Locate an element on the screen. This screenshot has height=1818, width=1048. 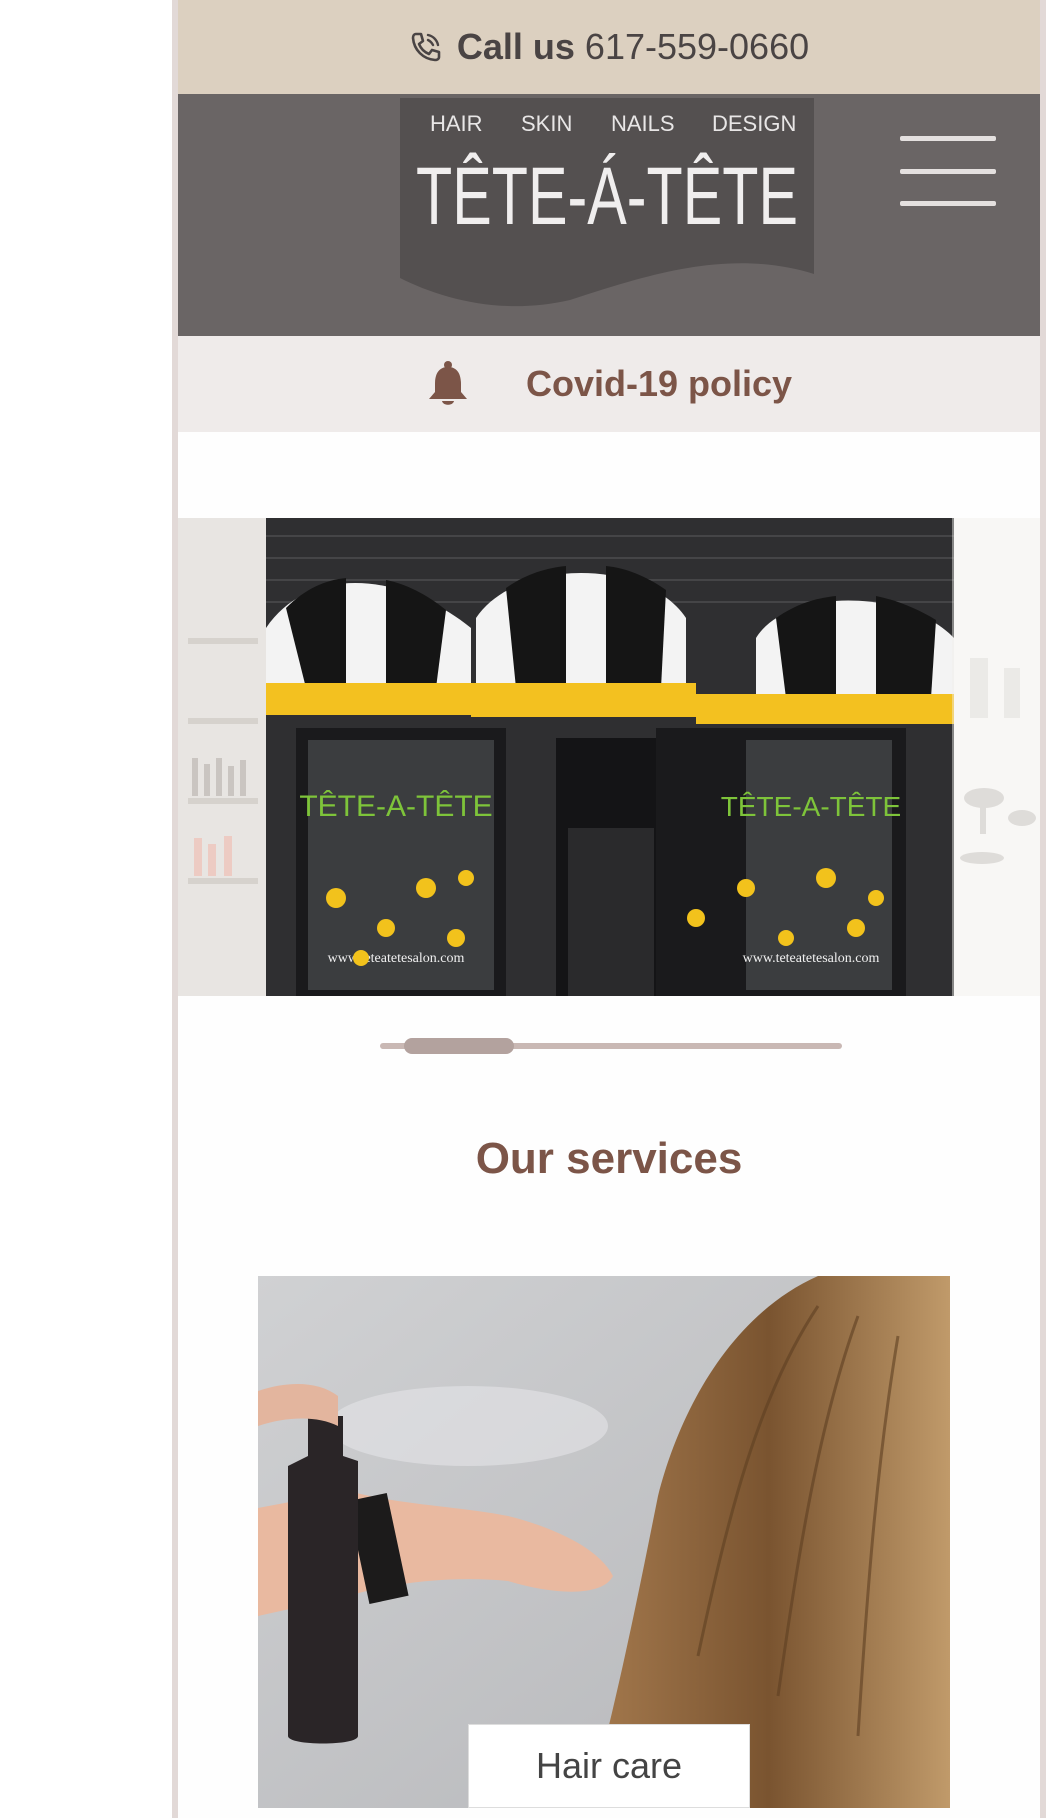
services-heading: Our services is located at coordinates (609, 1158).